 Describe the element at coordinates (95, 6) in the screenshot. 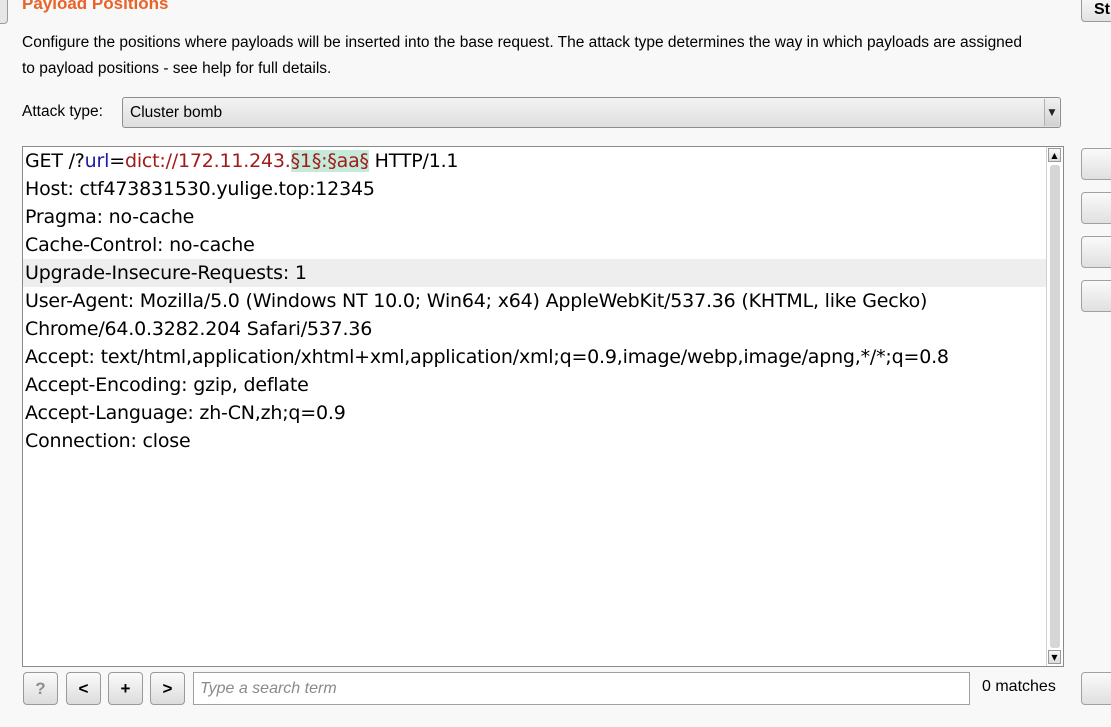

I see `section-title: Payload Positions` at that location.